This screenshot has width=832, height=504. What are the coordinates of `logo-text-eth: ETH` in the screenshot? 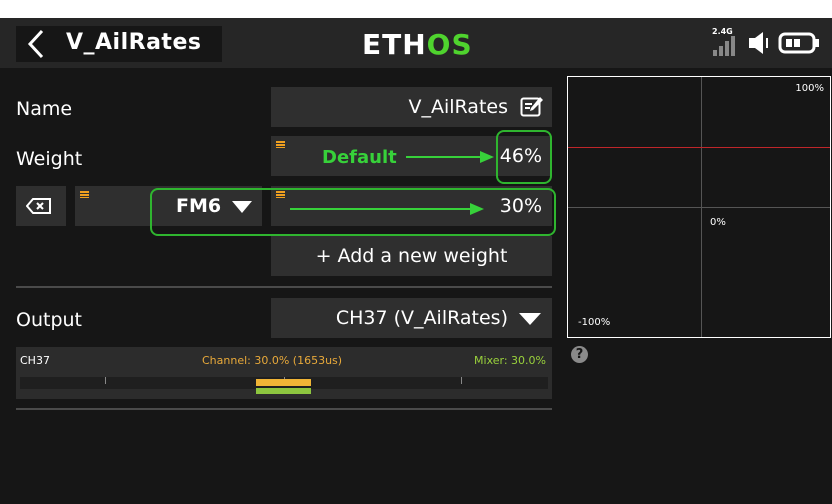 It's located at (394, 44).